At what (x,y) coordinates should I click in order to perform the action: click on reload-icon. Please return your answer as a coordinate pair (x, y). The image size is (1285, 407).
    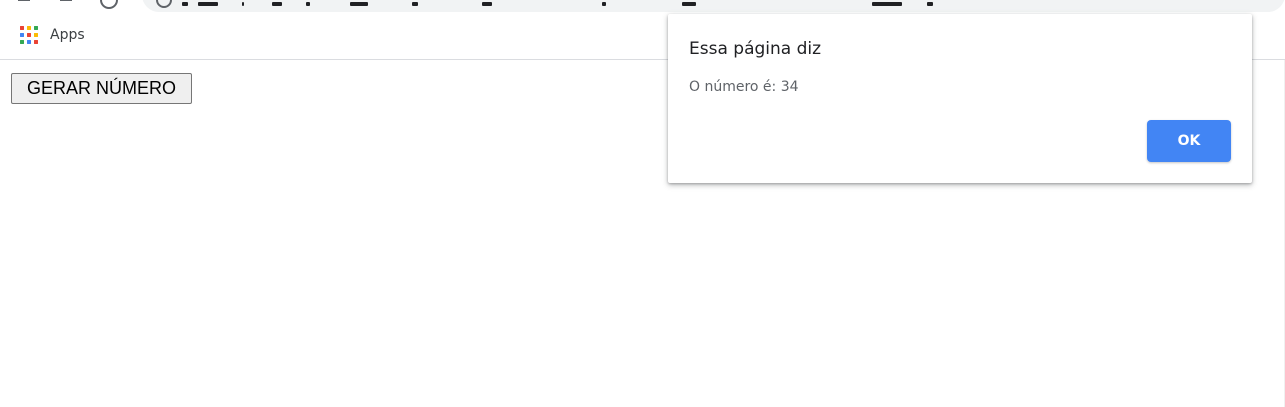
    Looking at the image, I should click on (109, 4).